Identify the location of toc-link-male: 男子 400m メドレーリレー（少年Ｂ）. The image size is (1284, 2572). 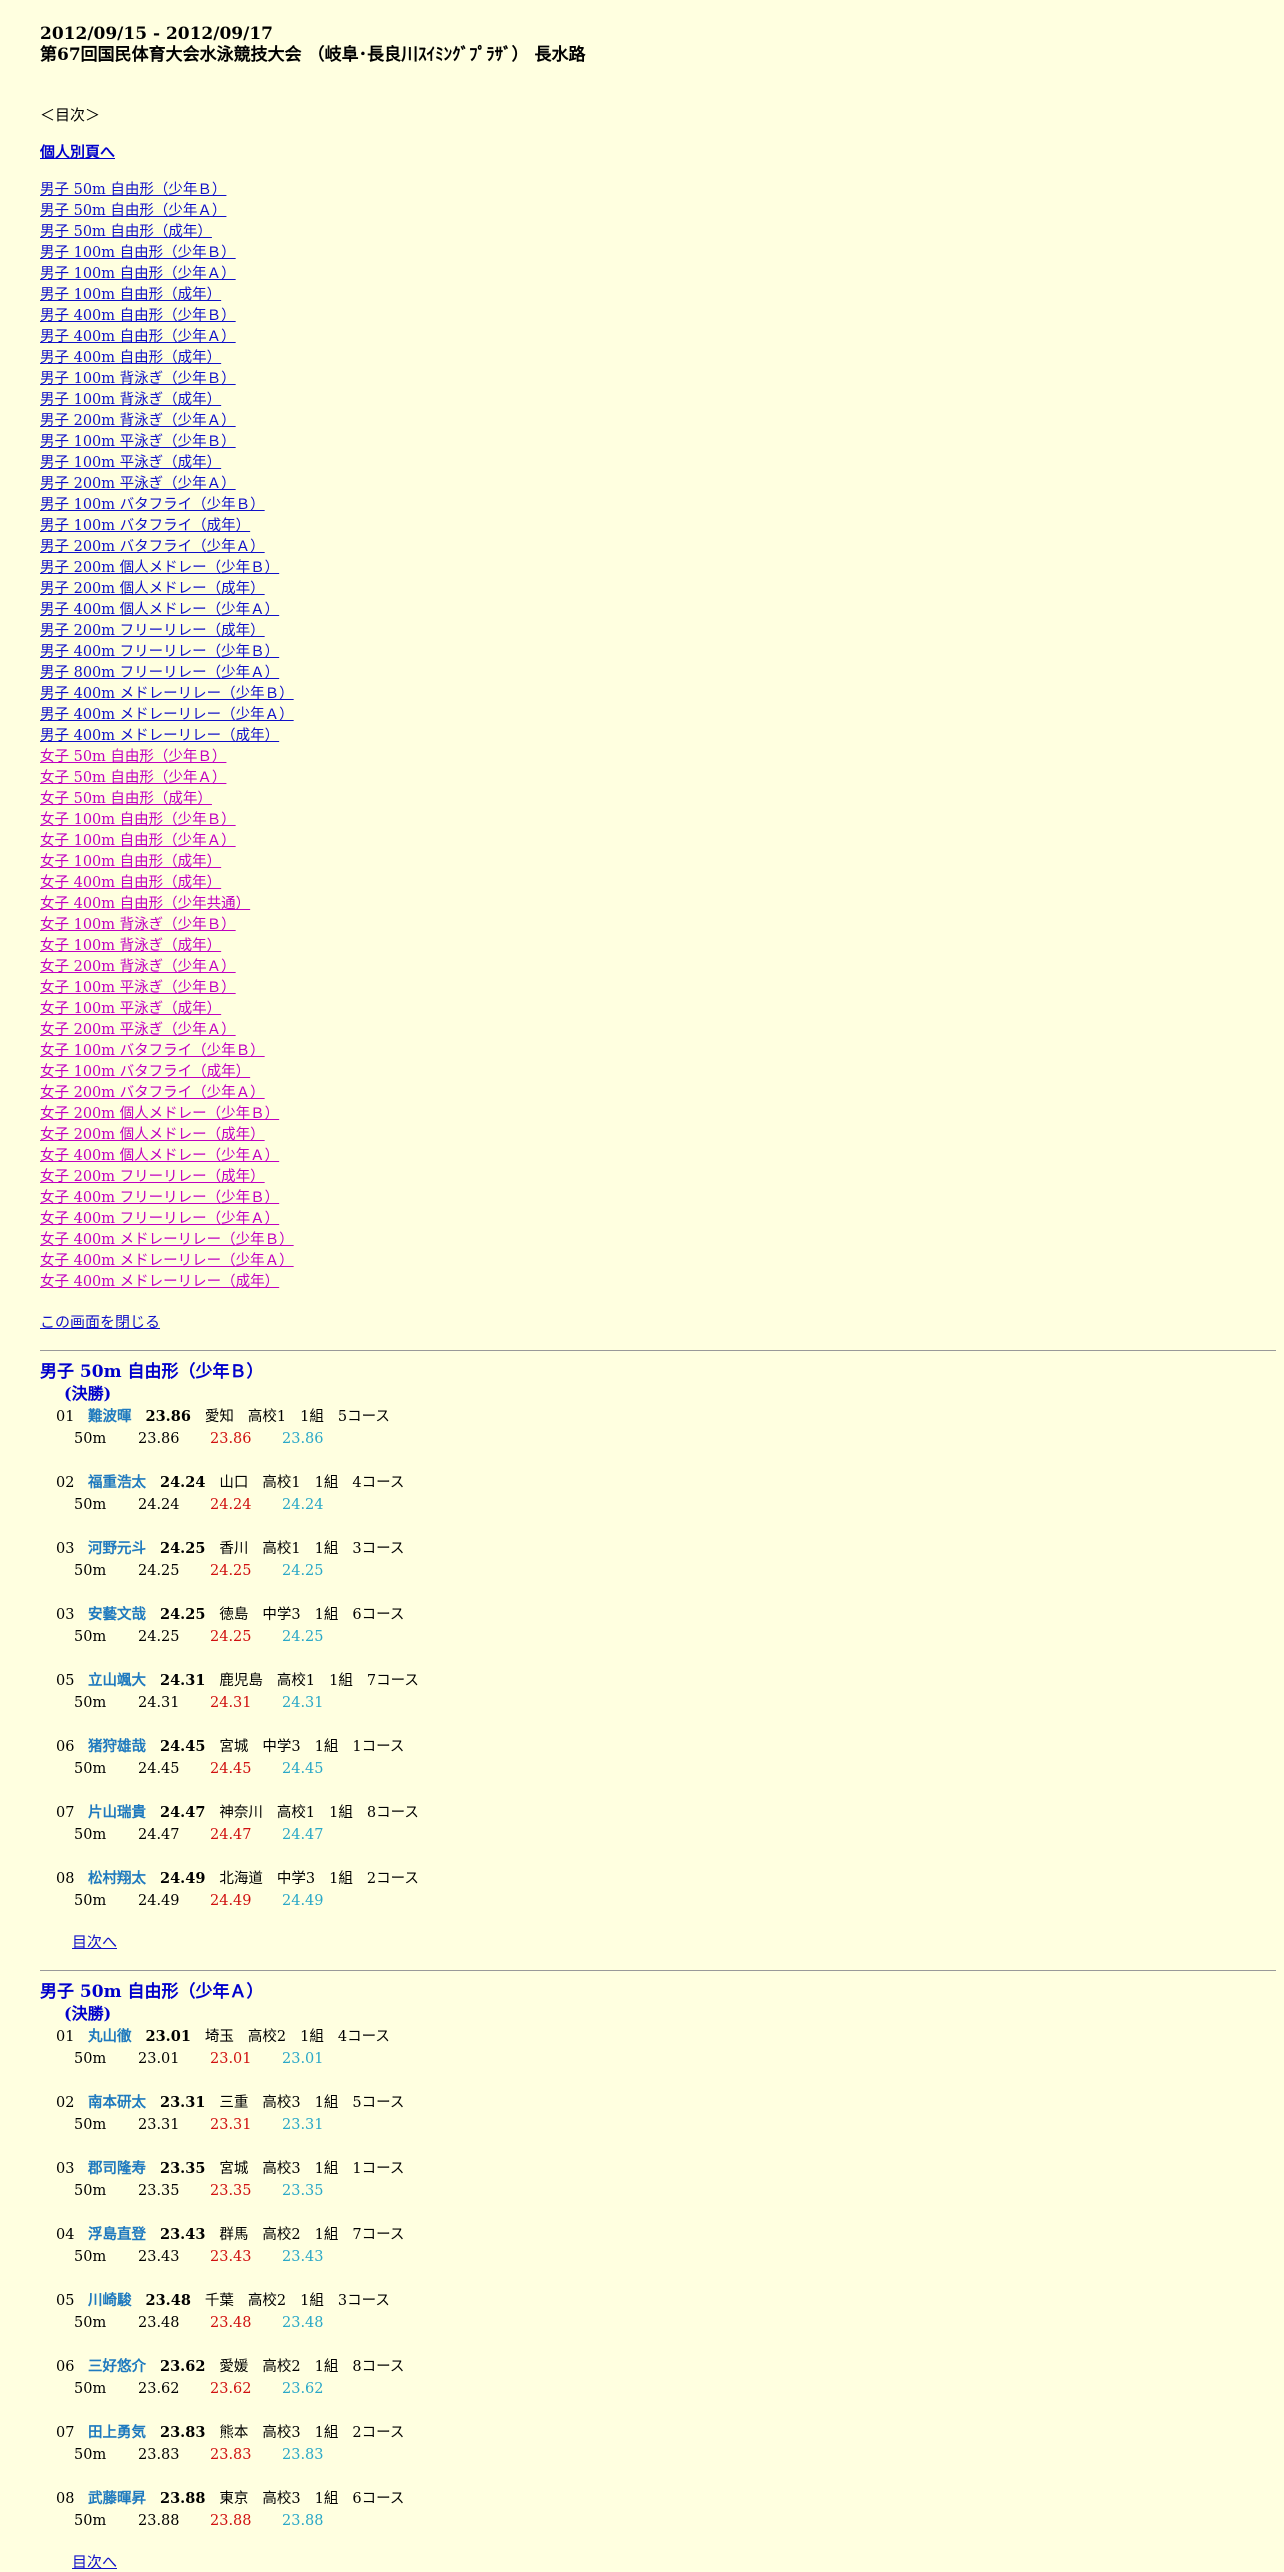
(658, 694).